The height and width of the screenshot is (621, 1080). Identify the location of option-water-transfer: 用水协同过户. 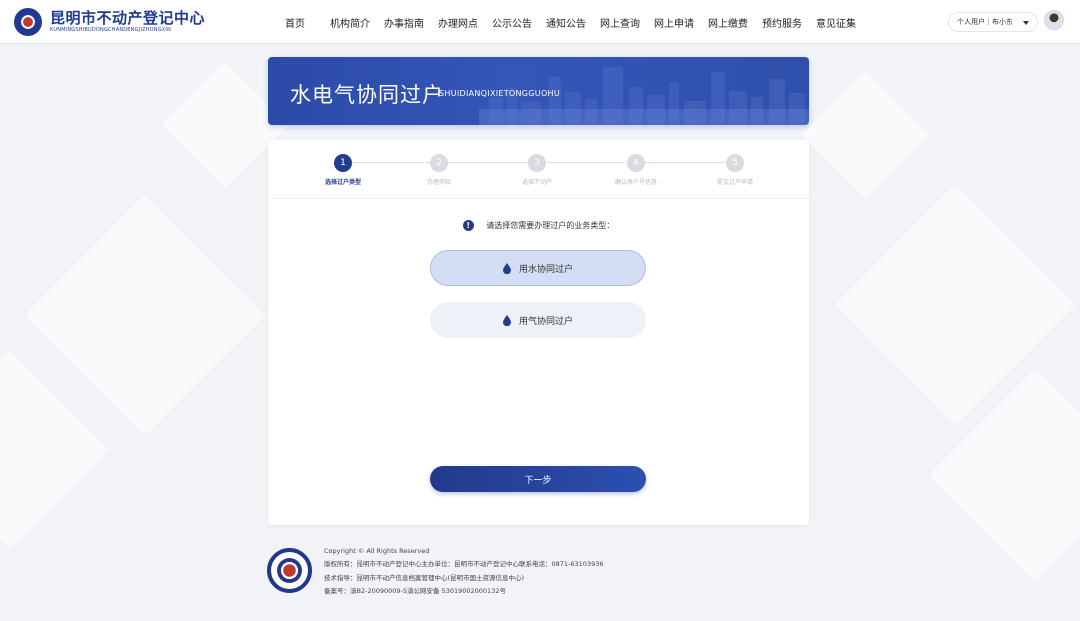
(538, 268).